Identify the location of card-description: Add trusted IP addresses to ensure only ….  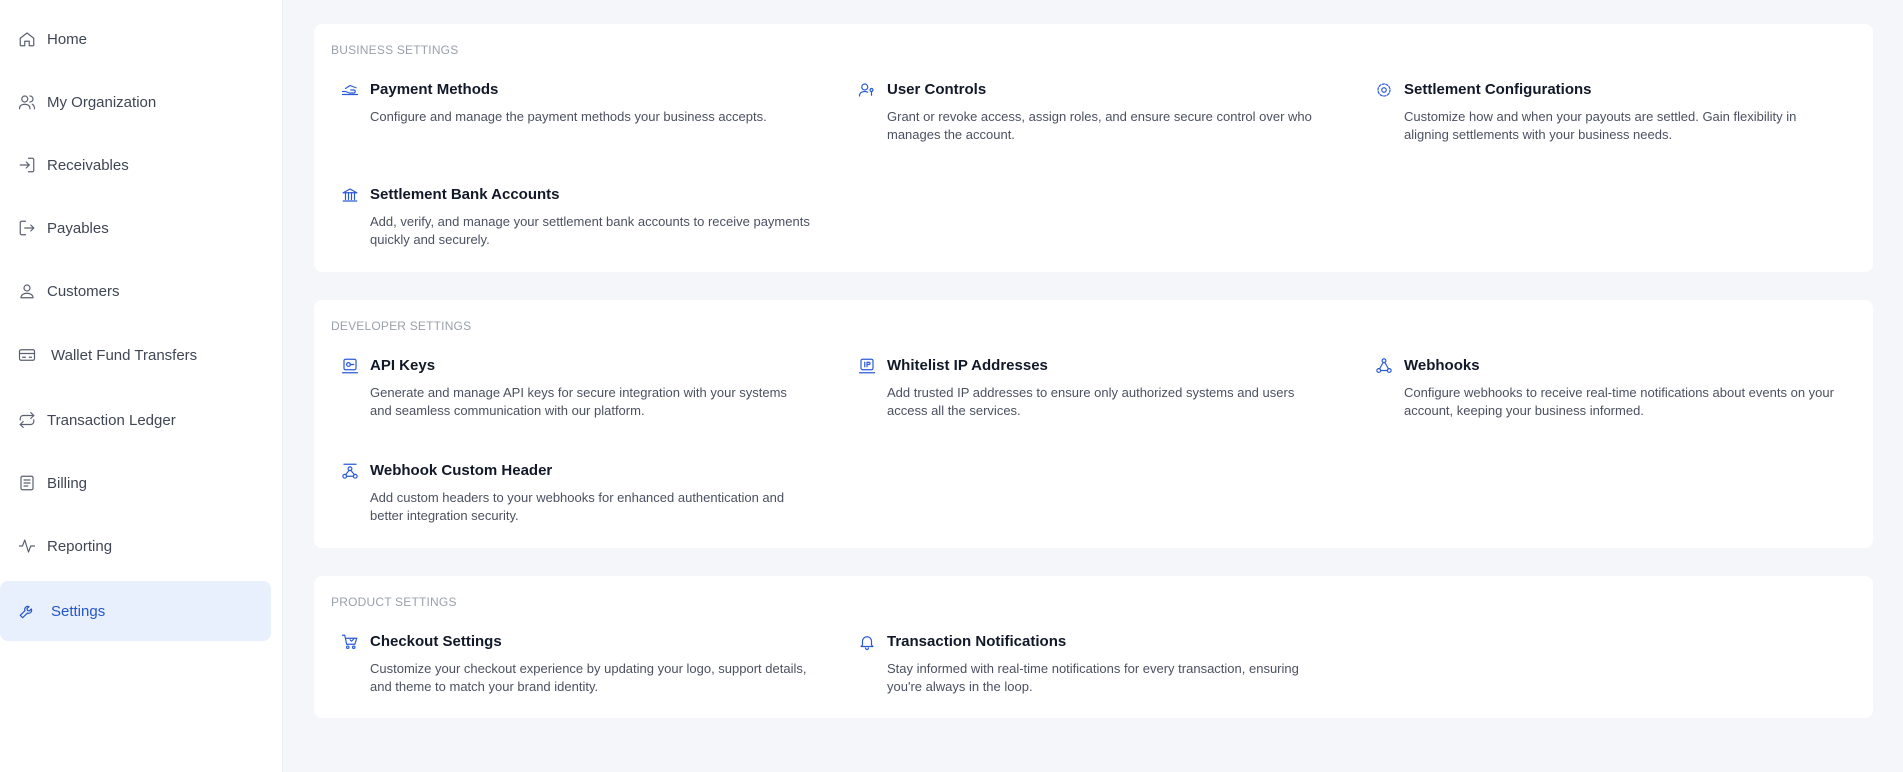
(1091, 401).